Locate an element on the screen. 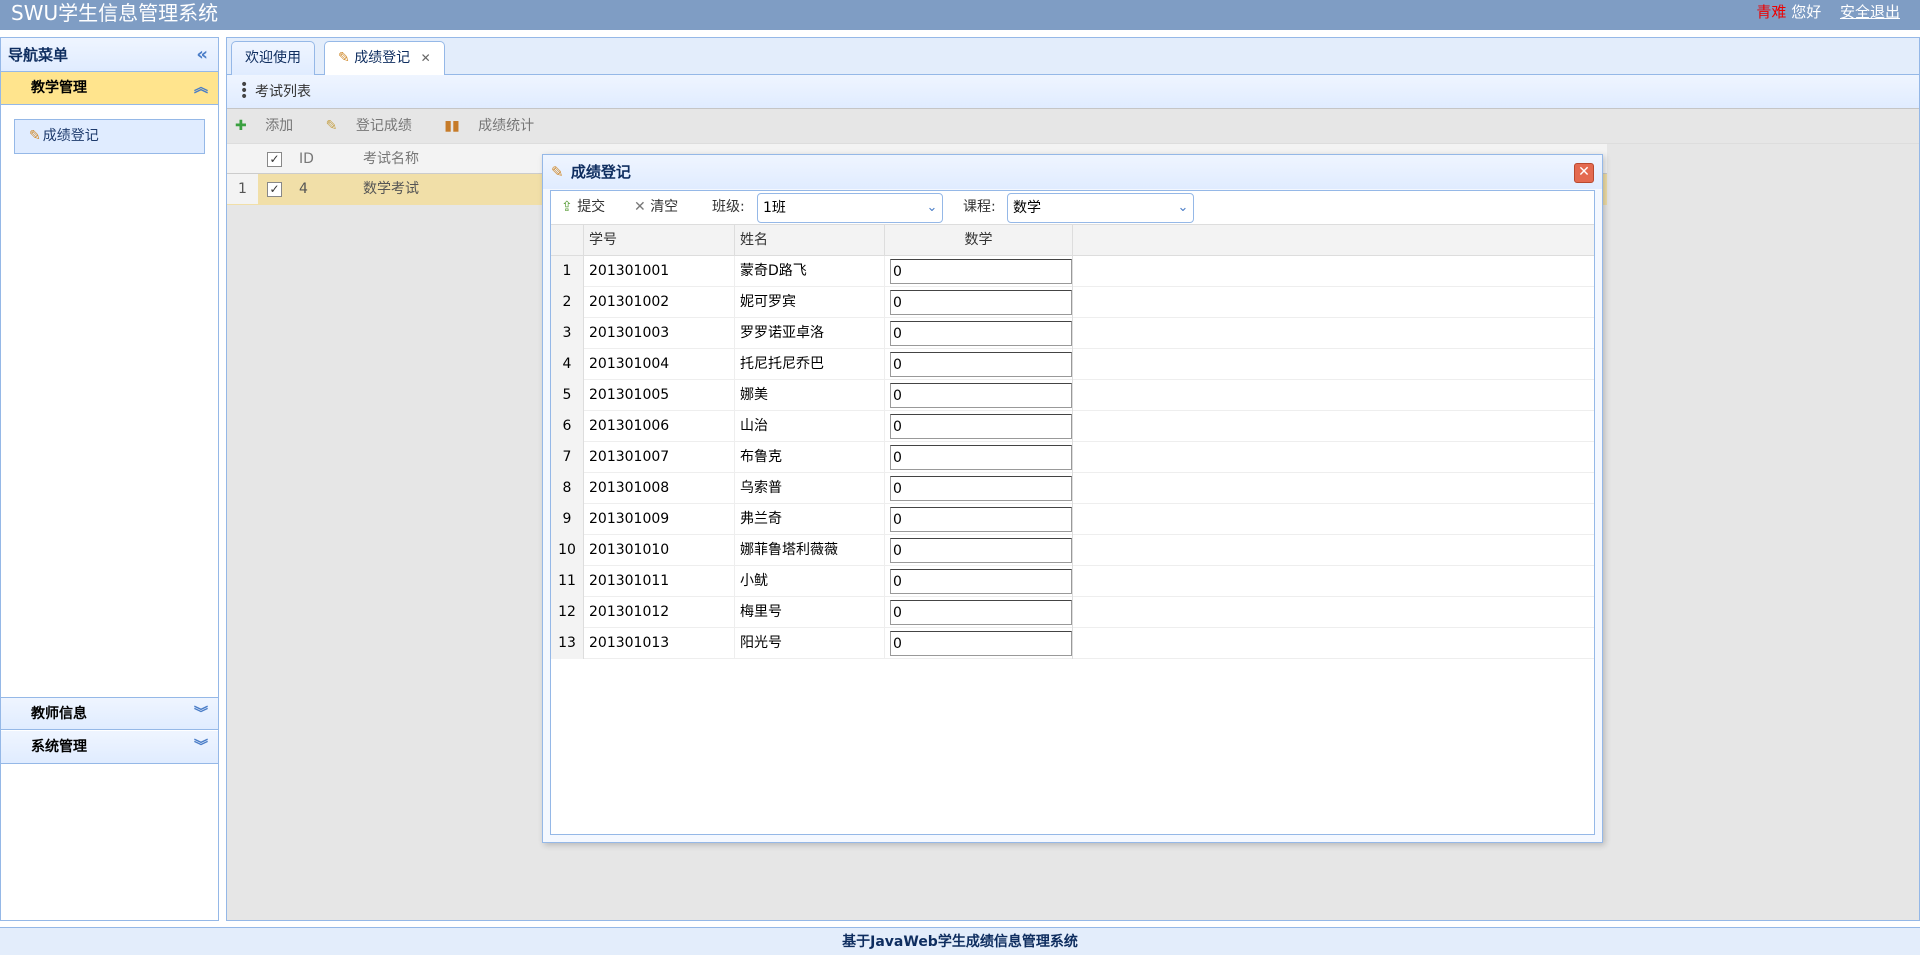 Image resolution: width=1920 pixels, height=955 pixels. column-header-exam-name: 考试名称 is located at coordinates (391, 159).